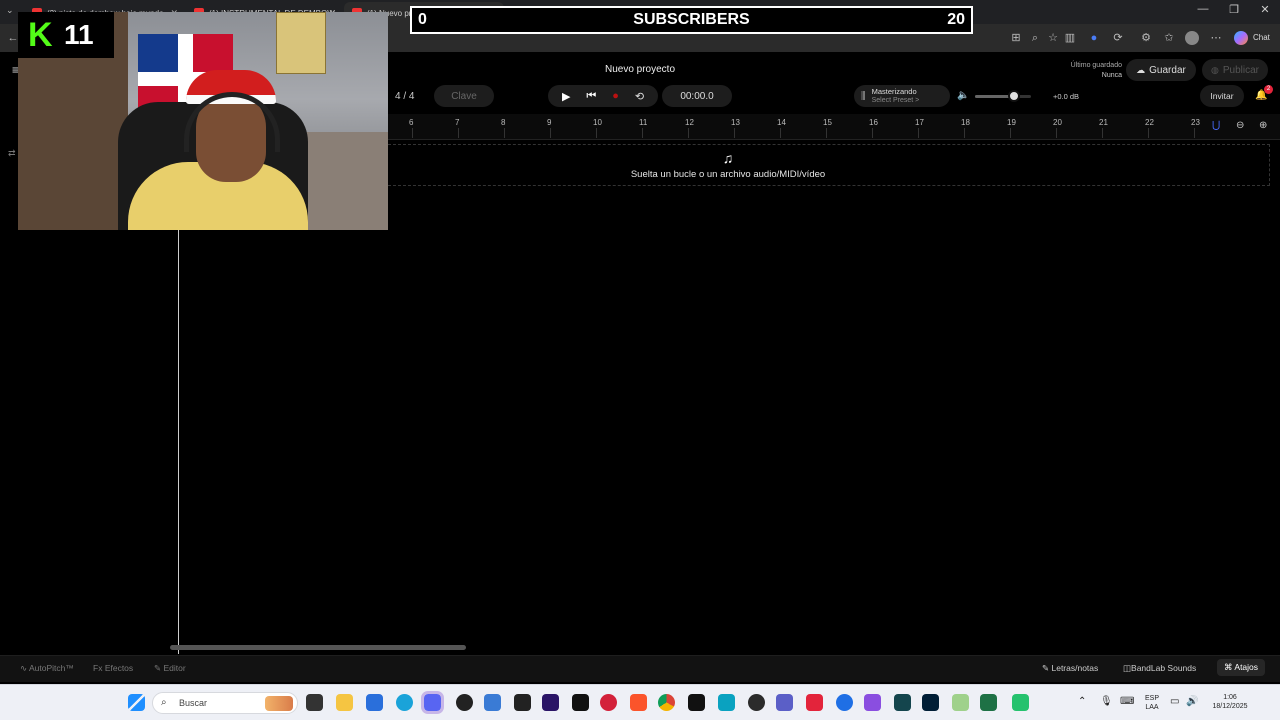  I want to click on profile-avatar, so click(1192, 38).